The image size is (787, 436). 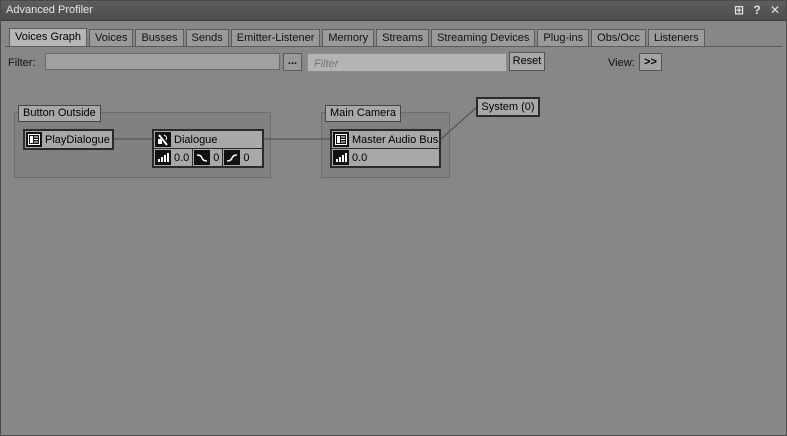 I want to click on lowpass-cell: 0, so click(x=208, y=157).